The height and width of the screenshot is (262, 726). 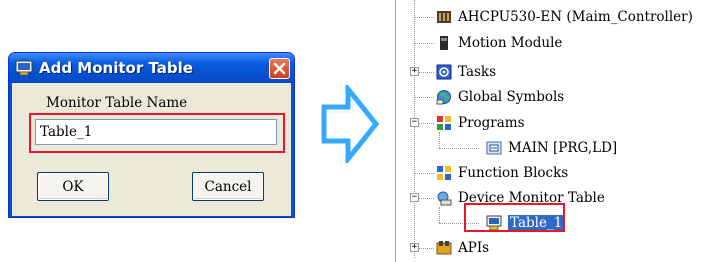 I want to click on device-monitor-icon, so click(x=444, y=198).